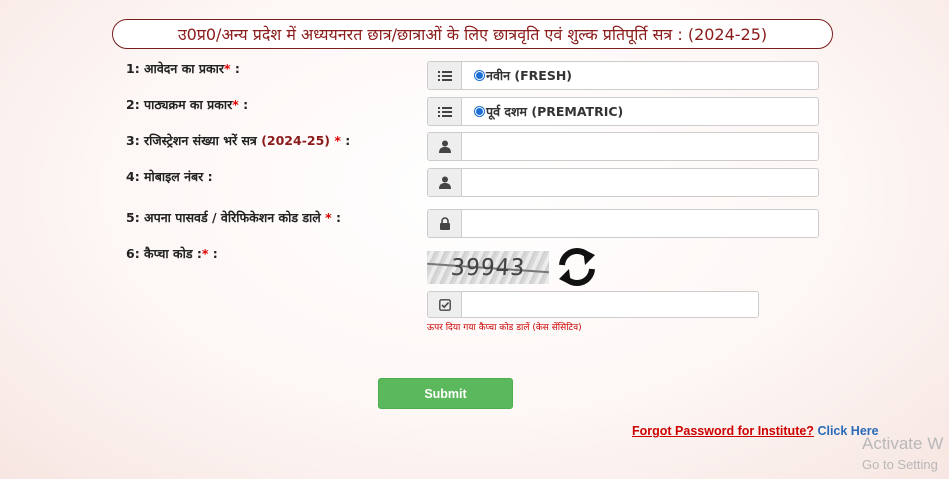 The height and width of the screenshot is (479, 949). Describe the element at coordinates (640, 182) in the screenshot. I see `mobile-input` at that location.